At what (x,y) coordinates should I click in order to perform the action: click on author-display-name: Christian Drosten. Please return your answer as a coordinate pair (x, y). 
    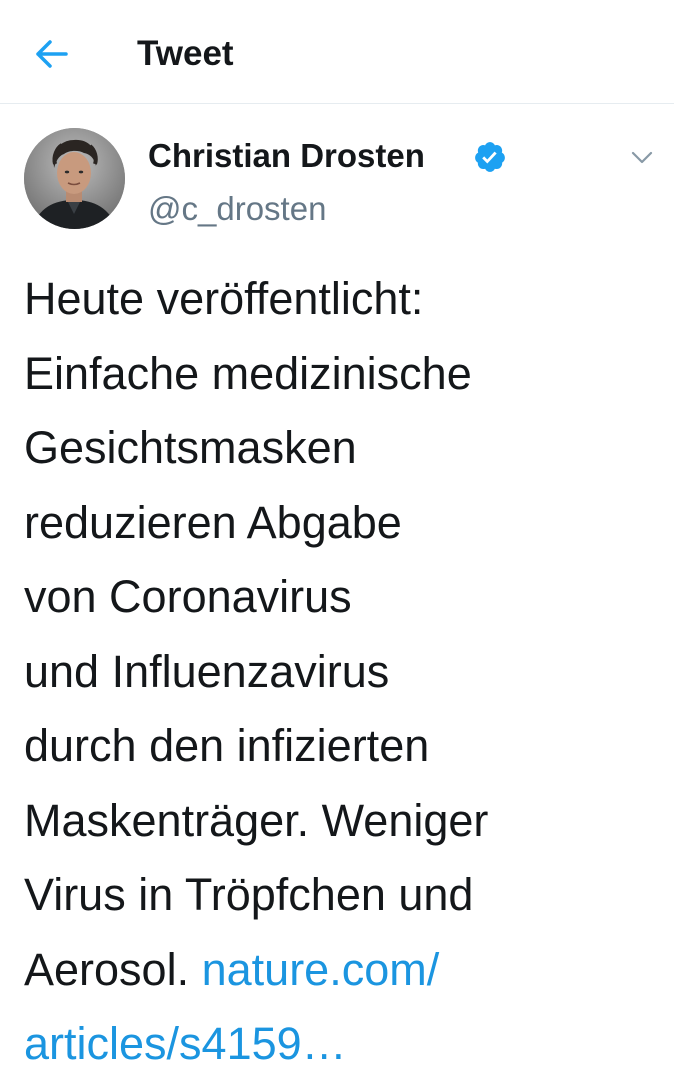
    Looking at the image, I should click on (286, 156).